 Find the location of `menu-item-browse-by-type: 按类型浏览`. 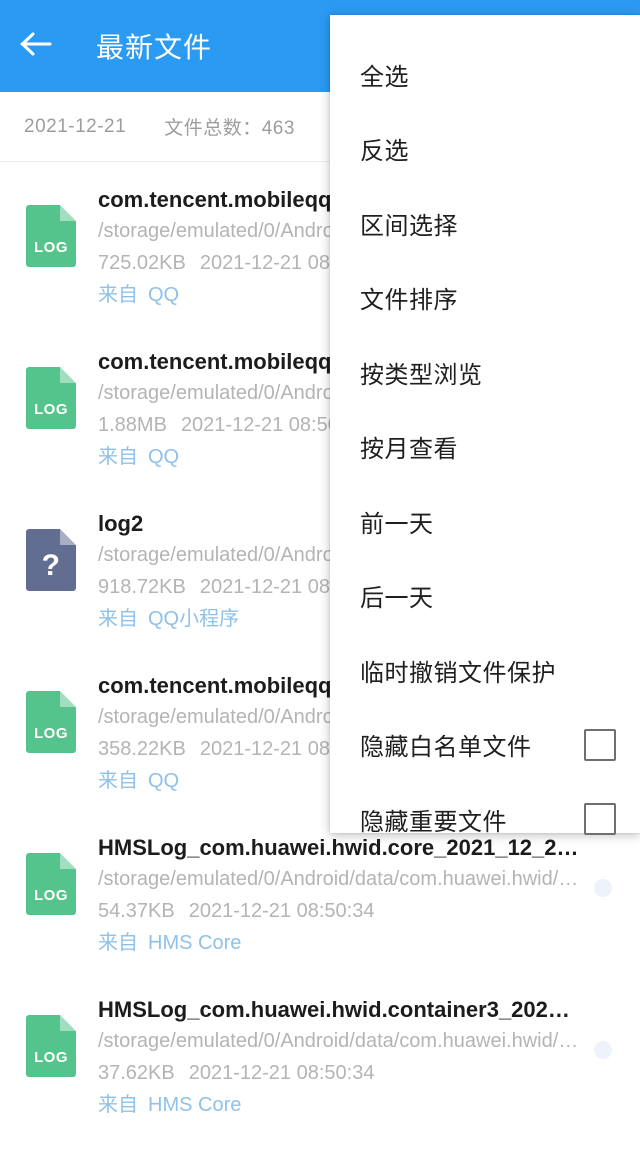

menu-item-browse-by-type: 按类型浏览 is located at coordinates (485, 372).